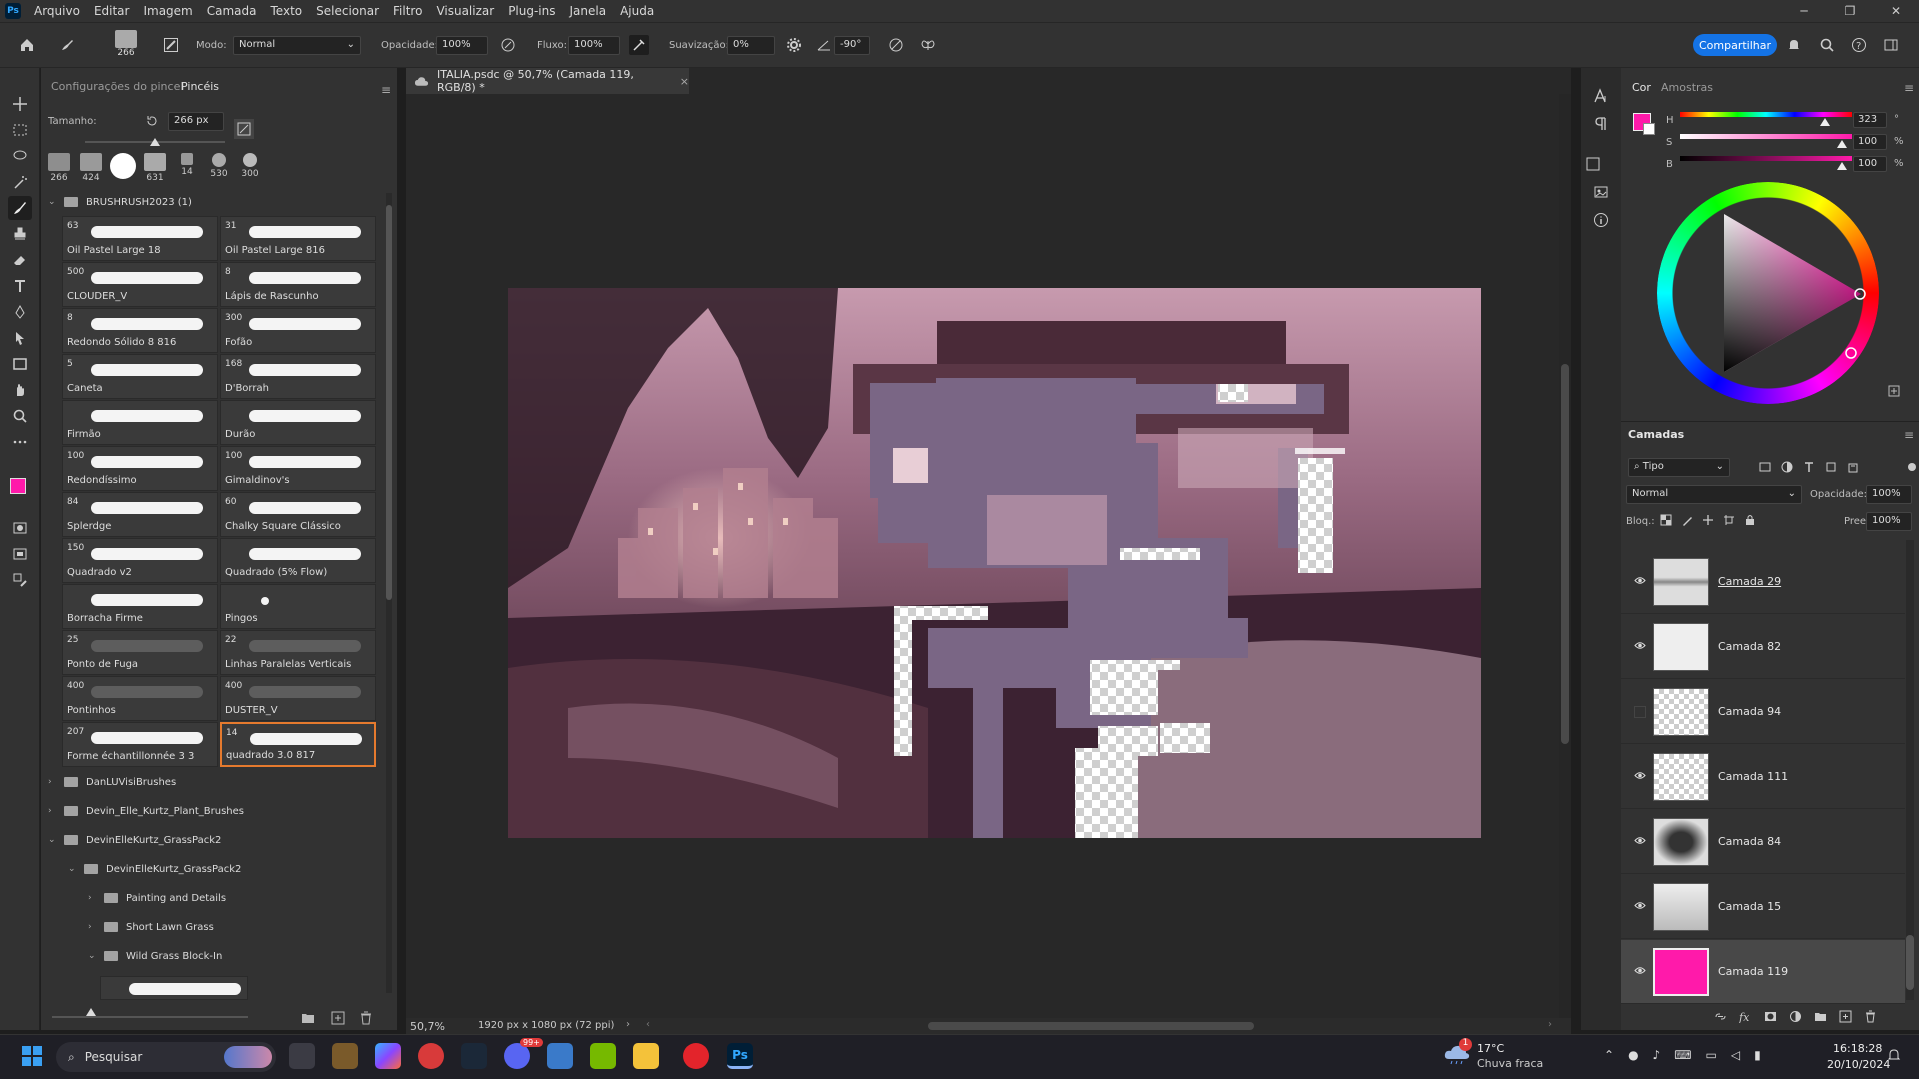  I want to click on brush-preset, so click(174, 988).